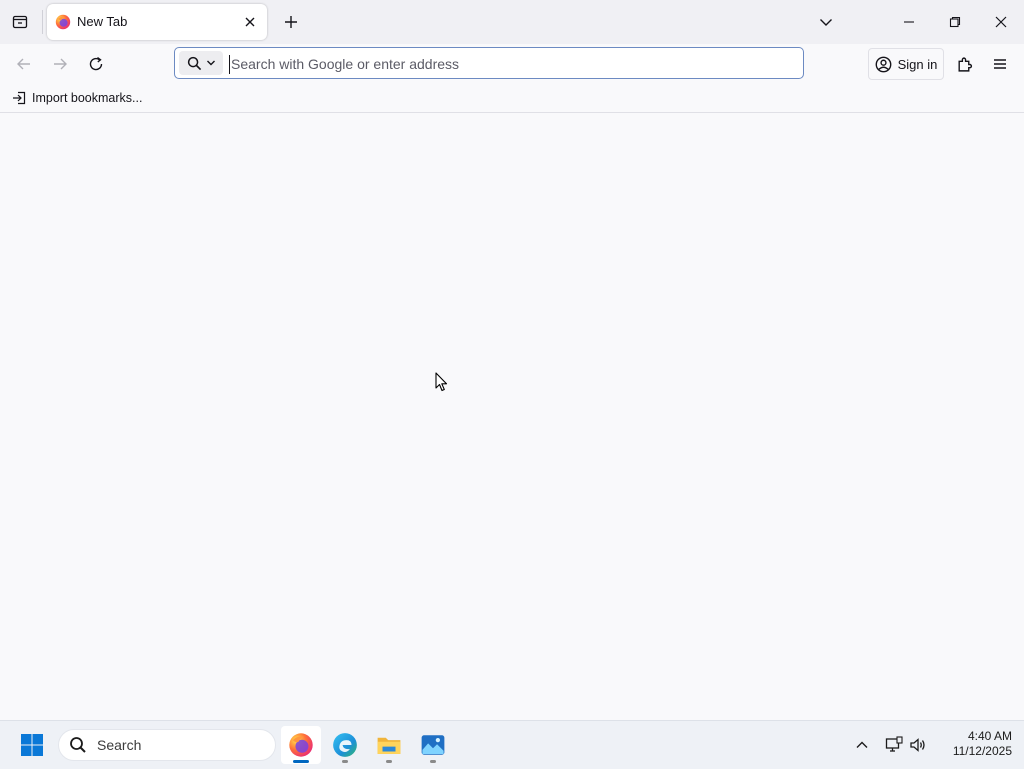  I want to click on network-icon, so click(894, 744).